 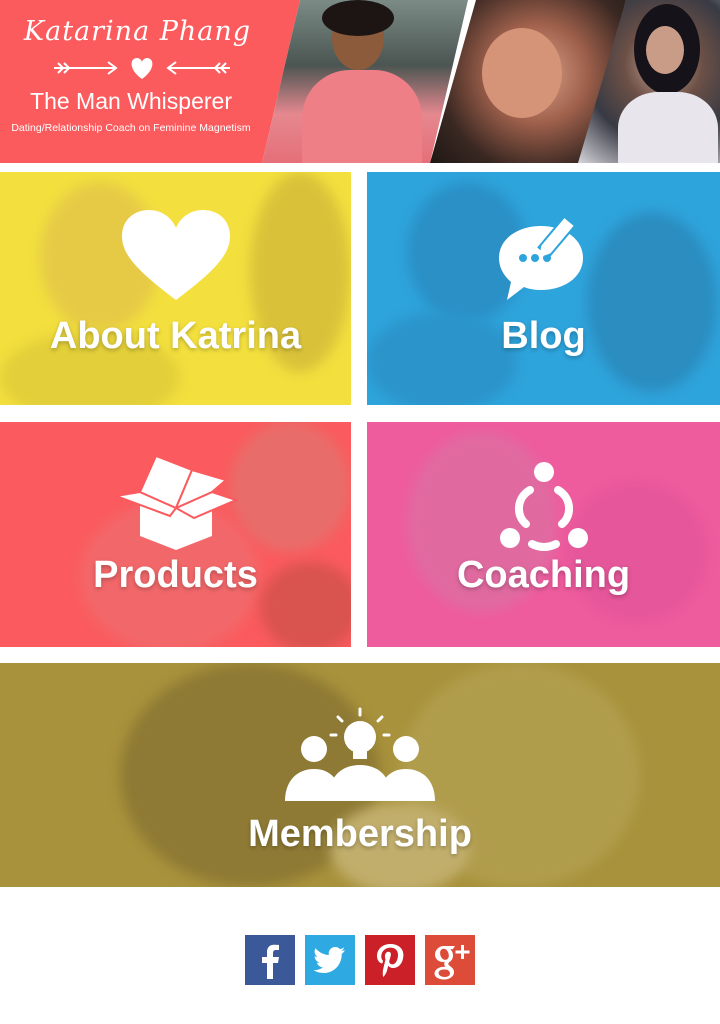 I want to click on tile-blog-label: Blog, so click(x=543, y=336).